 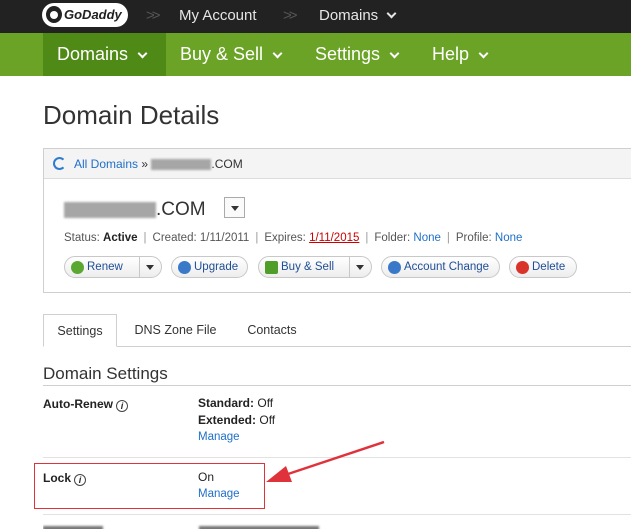 What do you see at coordinates (145, 164) in the screenshot?
I see `breadcrumb-sep: »` at bounding box center [145, 164].